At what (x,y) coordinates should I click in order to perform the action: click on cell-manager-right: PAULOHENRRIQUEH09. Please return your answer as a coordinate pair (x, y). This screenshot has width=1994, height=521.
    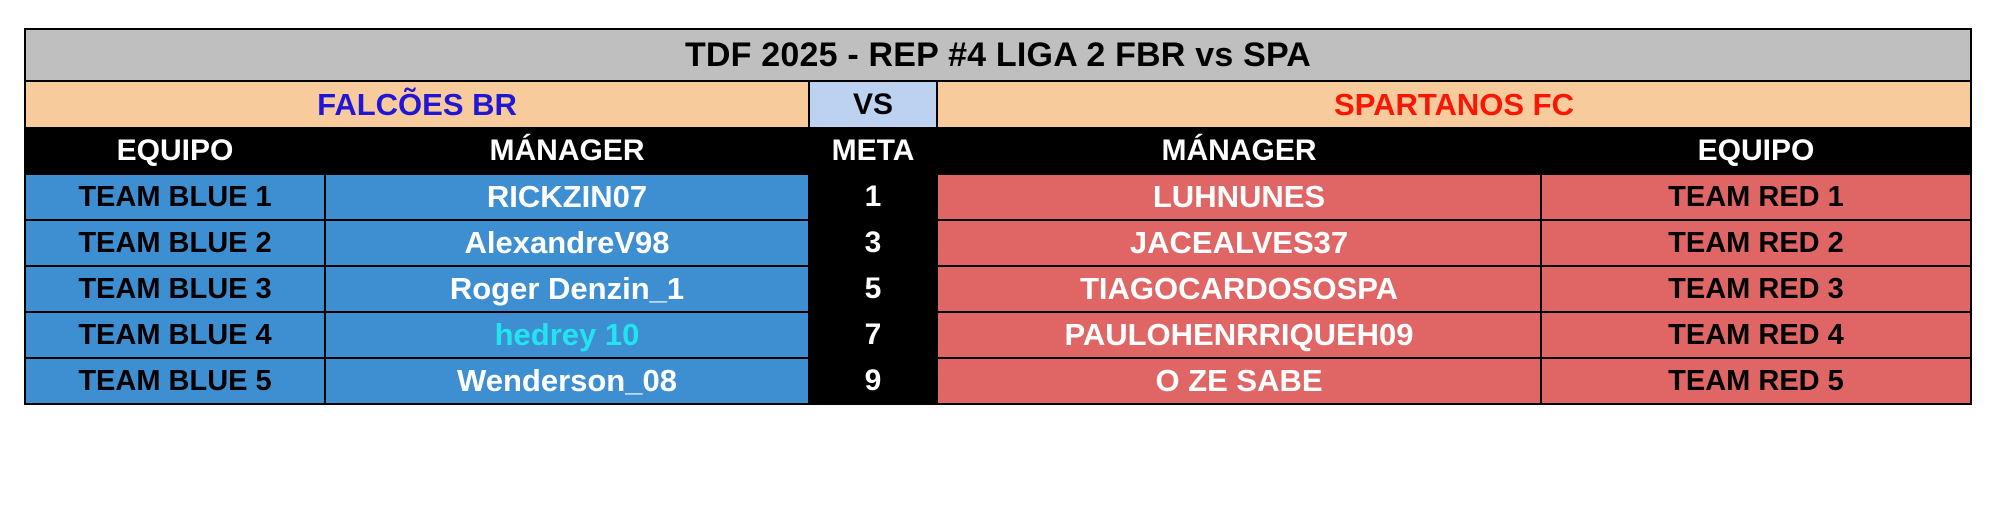
    Looking at the image, I should click on (1239, 335).